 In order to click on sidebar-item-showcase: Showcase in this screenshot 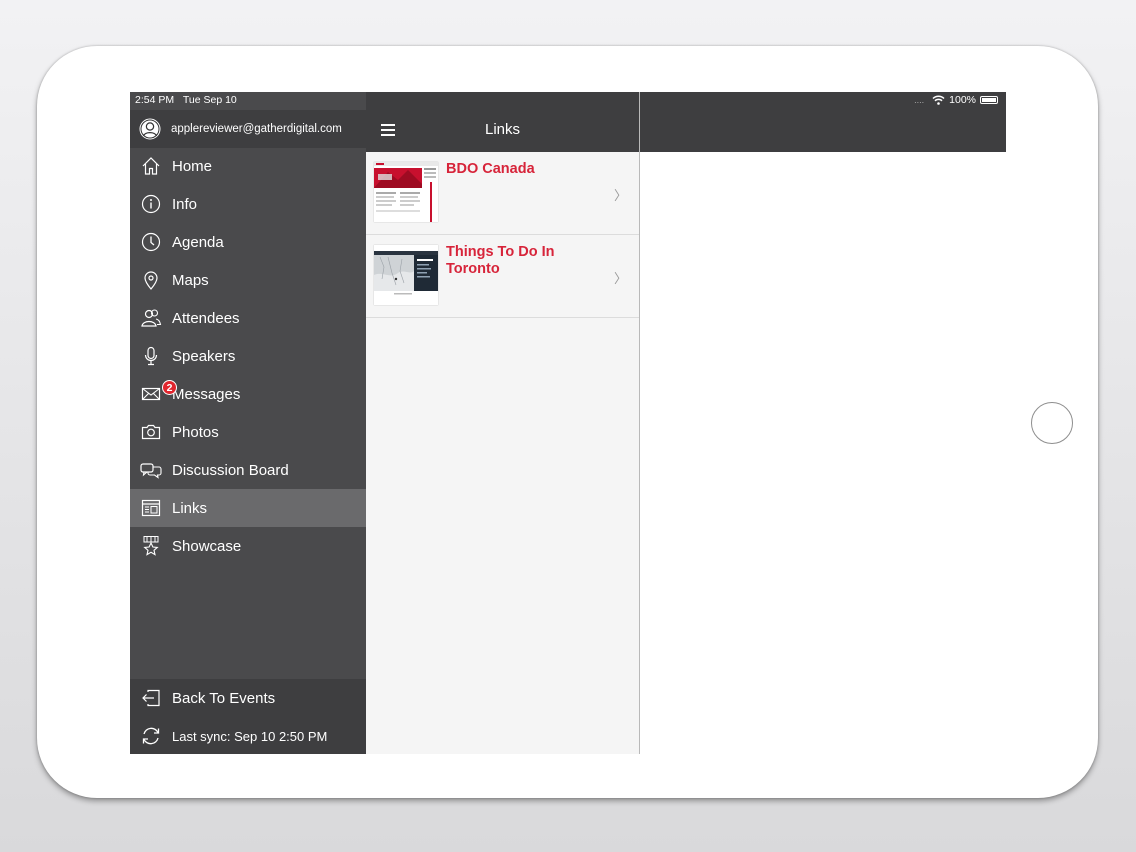, I will do `click(248, 546)`.